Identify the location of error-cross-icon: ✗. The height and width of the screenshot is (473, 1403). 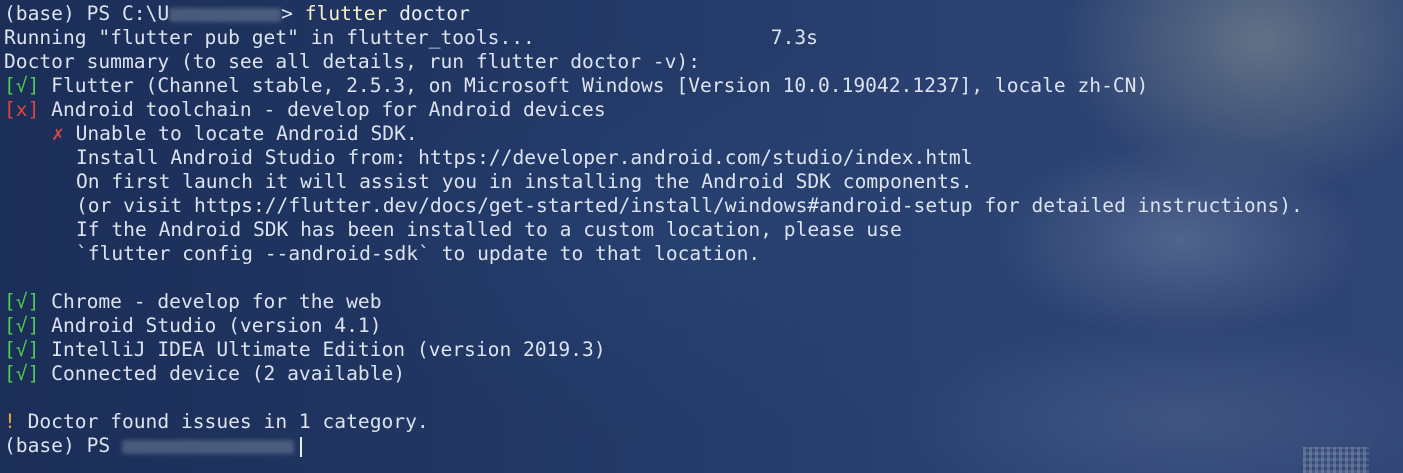
(58, 133).